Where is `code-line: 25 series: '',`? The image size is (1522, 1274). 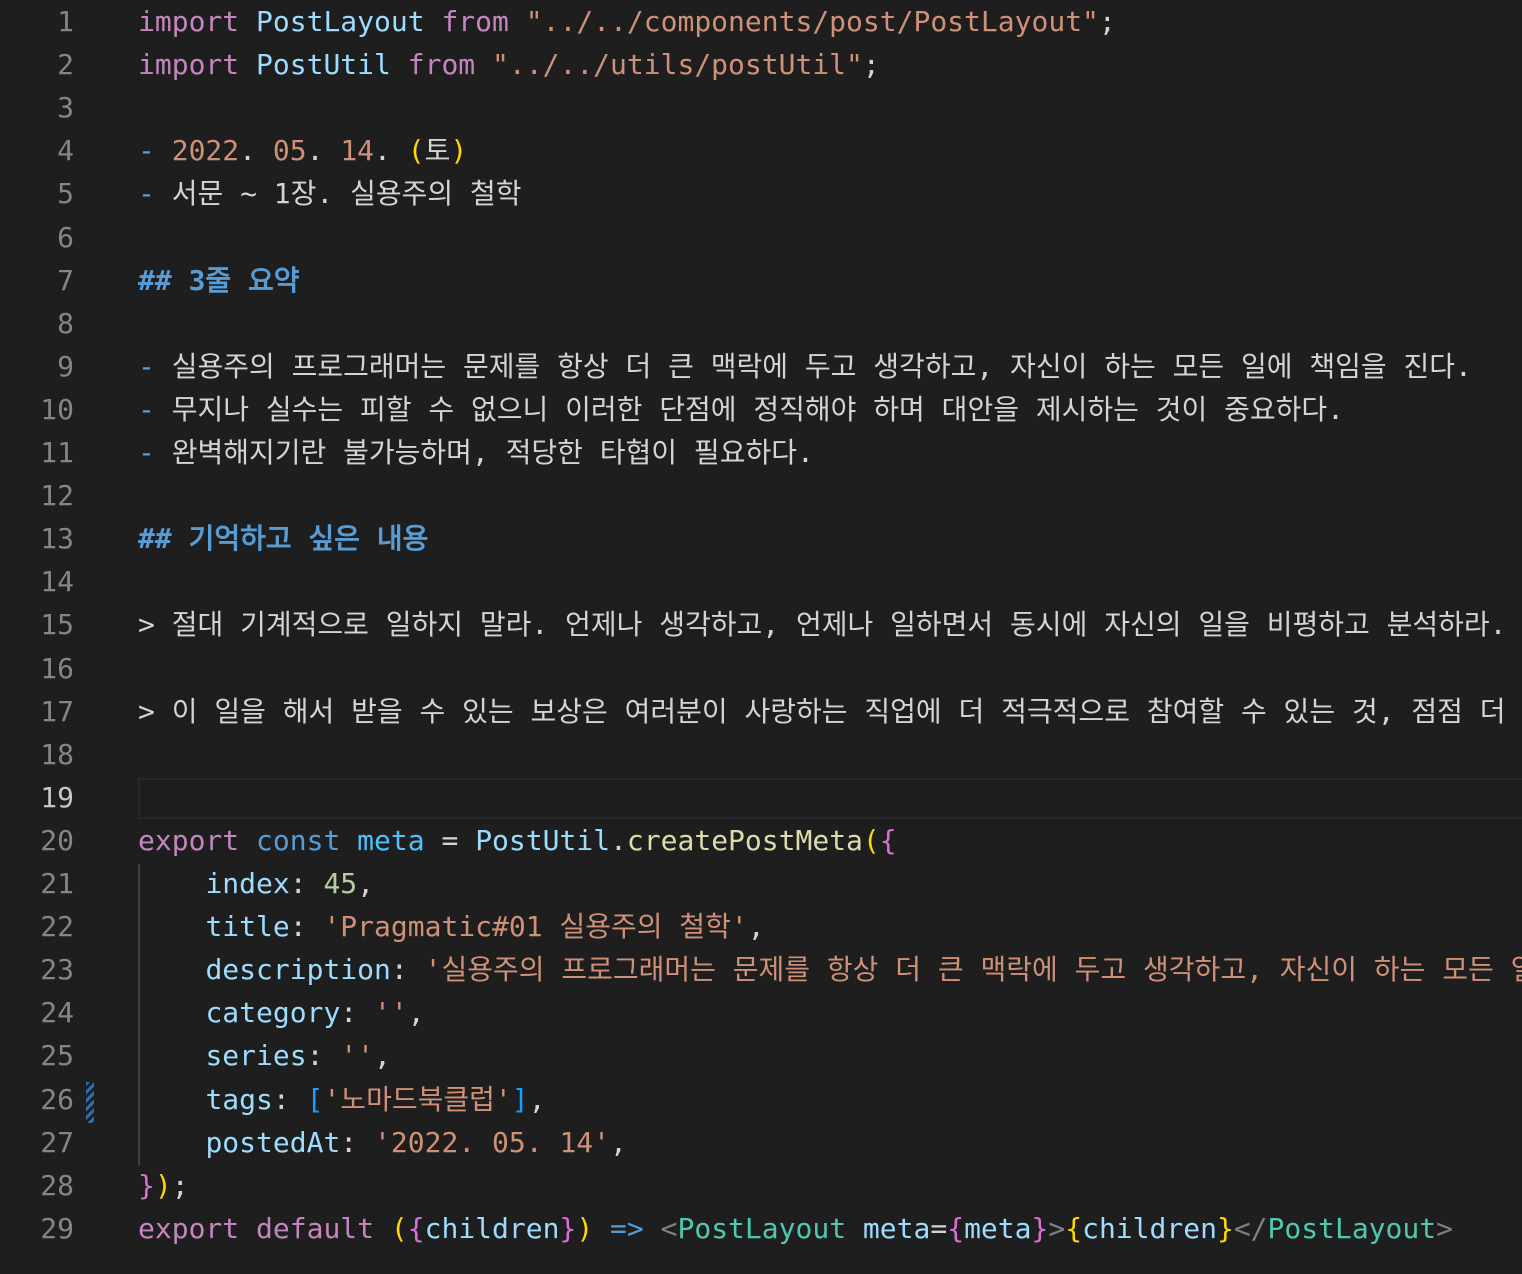 code-line: 25 series: '', is located at coordinates (761, 1055).